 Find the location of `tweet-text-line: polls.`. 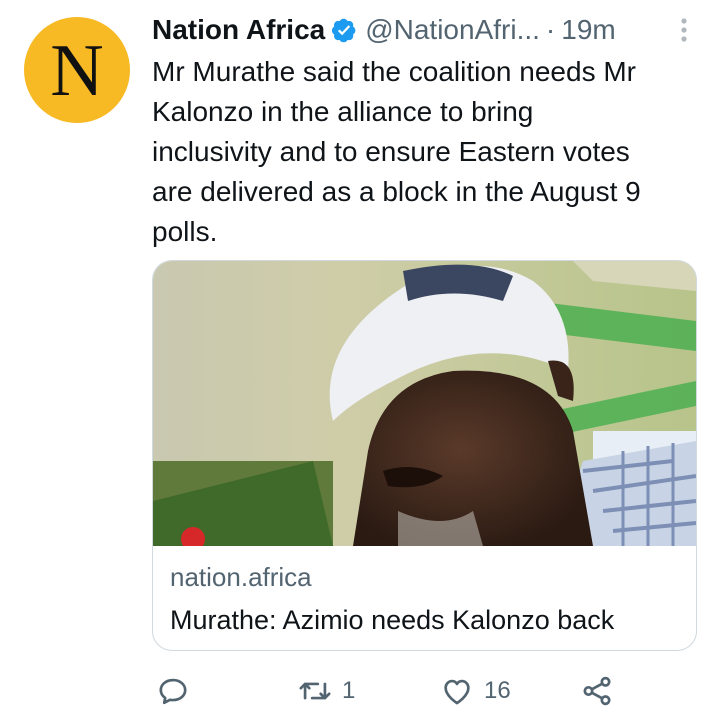

tweet-text-line: polls. is located at coordinates (185, 231).